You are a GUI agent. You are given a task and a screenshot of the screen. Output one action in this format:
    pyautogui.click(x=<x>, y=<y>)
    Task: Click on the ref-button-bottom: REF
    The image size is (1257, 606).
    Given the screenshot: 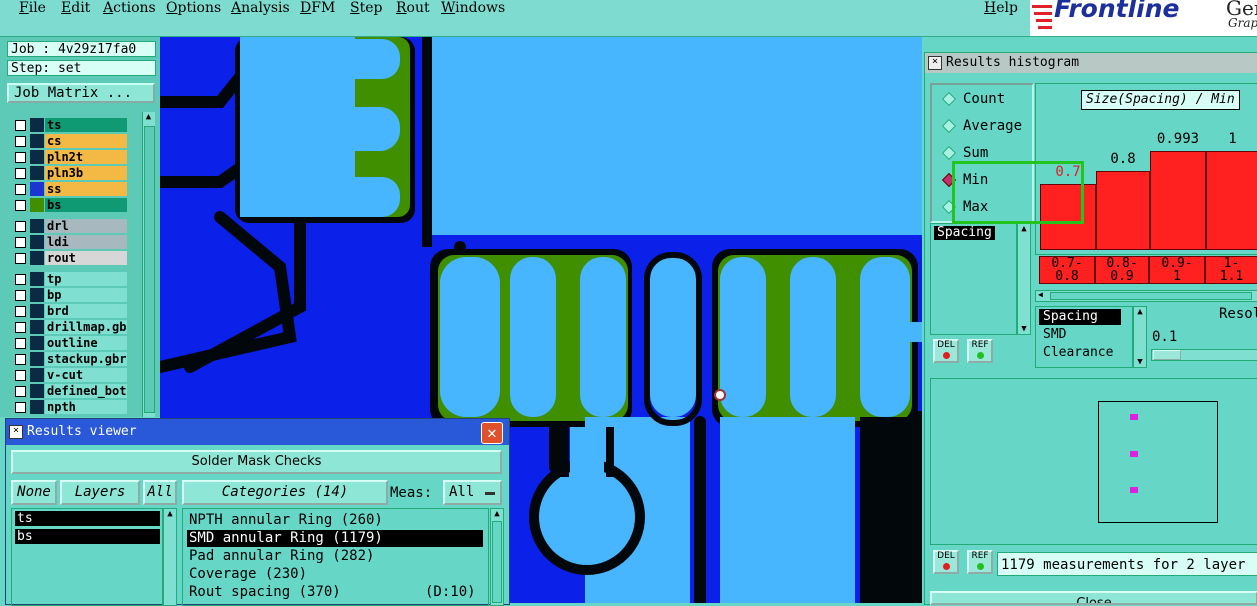 What is the action you would take?
    pyautogui.click(x=980, y=562)
    